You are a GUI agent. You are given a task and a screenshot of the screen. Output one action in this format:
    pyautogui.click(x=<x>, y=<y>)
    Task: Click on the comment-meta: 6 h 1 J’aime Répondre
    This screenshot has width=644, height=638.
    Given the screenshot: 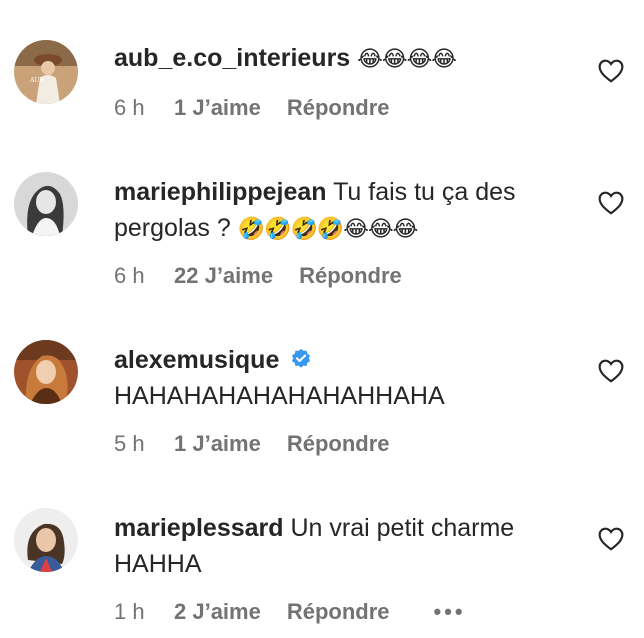 What is the action you would take?
    pyautogui.click(x=252, y=108)
    